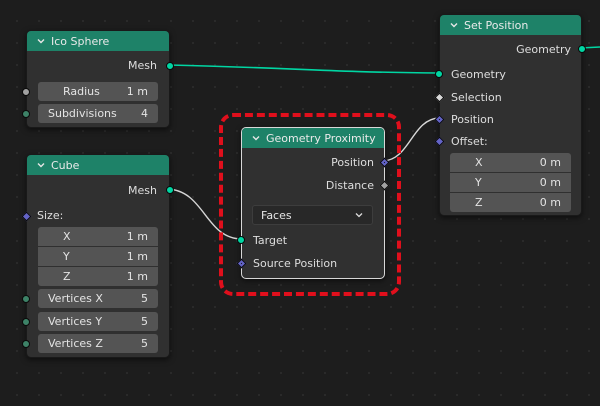 The image size is (600, 406). I want to click on vertices-x-field: Vertices X 5, so click(98, 298).